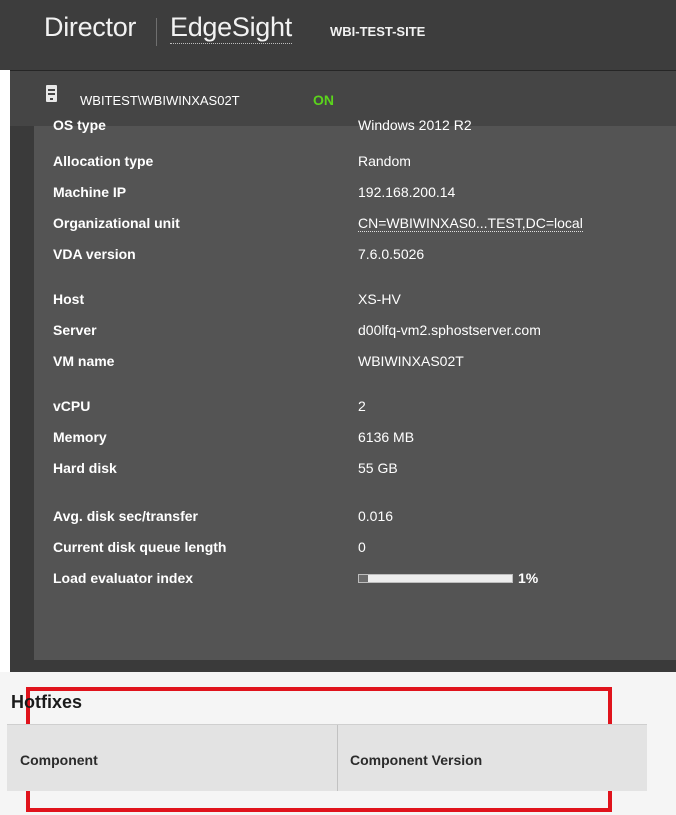 This screenshot has height=815, width=676. What do you see at coordinates (90, 192) in the screenshot?
I see `detail-label: Machine IP` at bounding box center [90, 192].